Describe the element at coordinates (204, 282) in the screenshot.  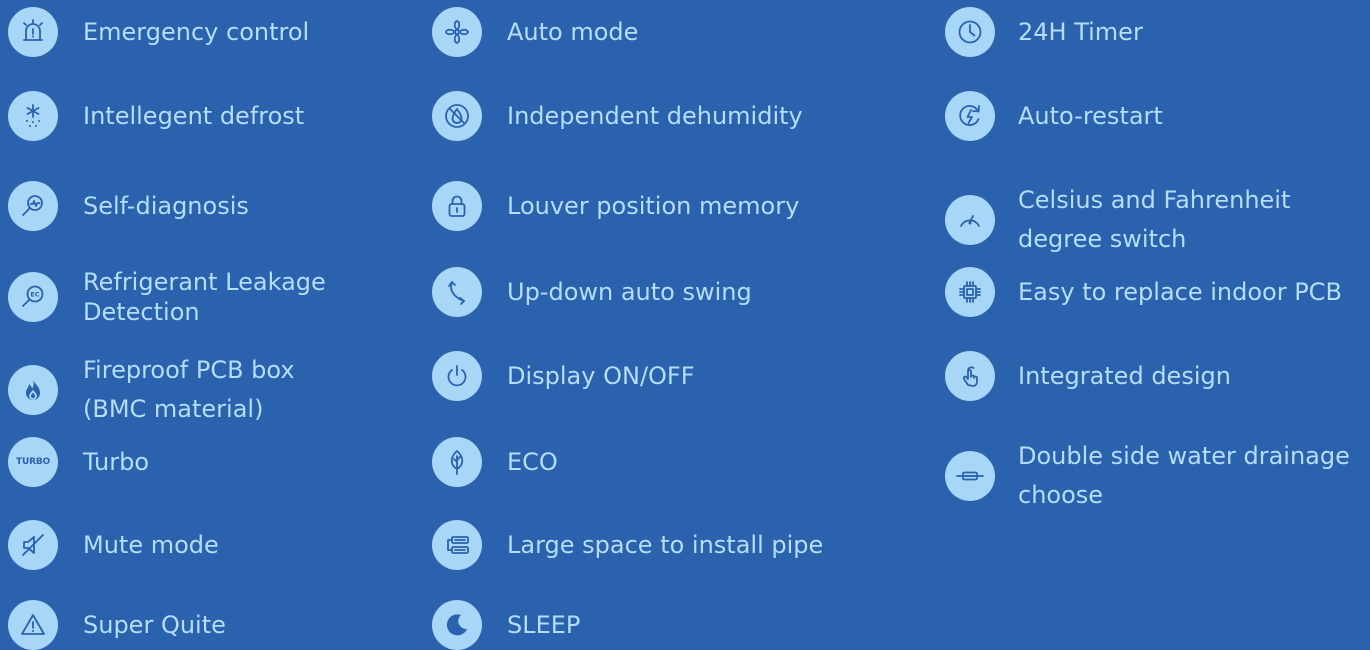
I see `feature-label-line: Refrigerant Leakage` at that location.